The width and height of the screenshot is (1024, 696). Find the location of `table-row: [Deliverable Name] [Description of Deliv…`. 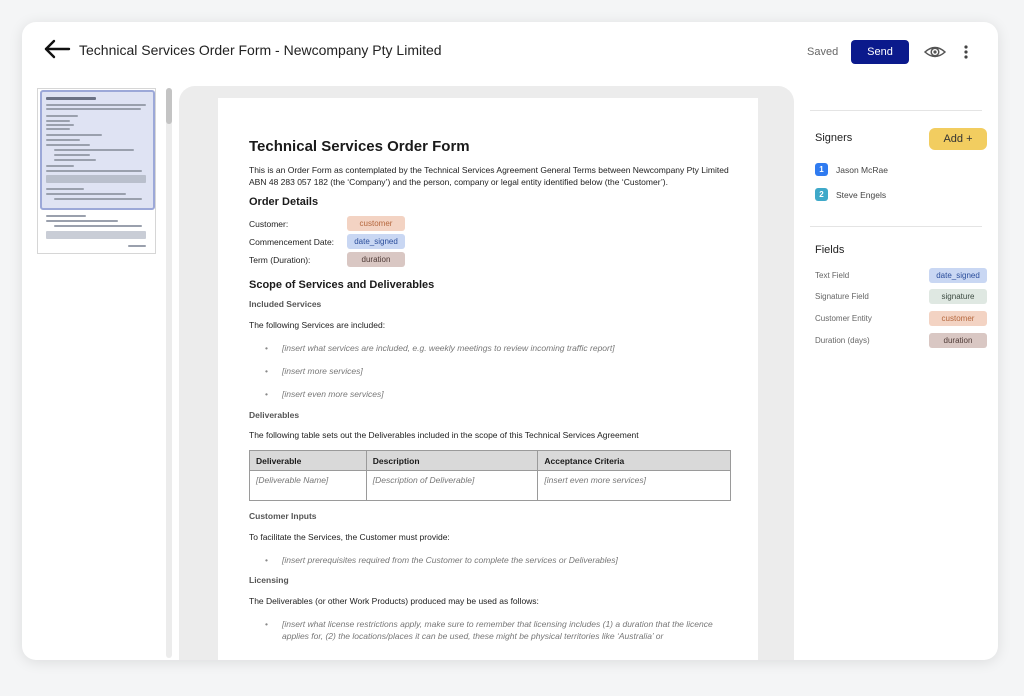

table-row: [Deliverable Name] [Description of Deliv… is located at coordinates (490, 485).